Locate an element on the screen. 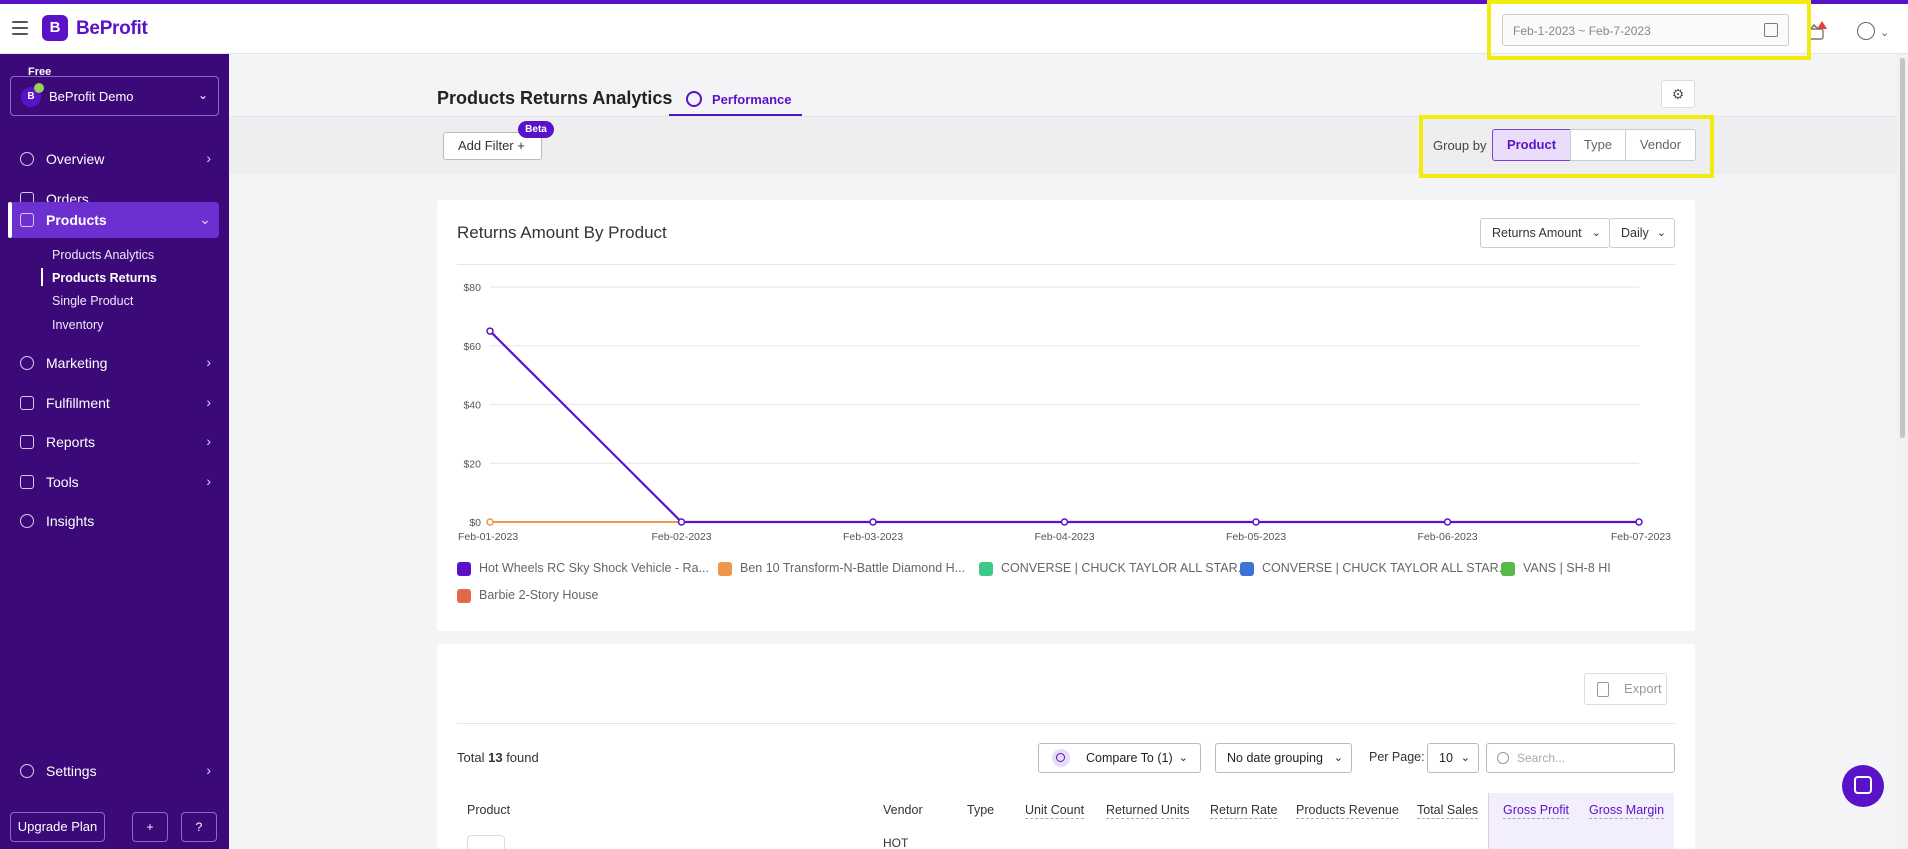 This screenshot has width=1908, height=849. col-vendor: Vendor is located at coordinates (903, 810).